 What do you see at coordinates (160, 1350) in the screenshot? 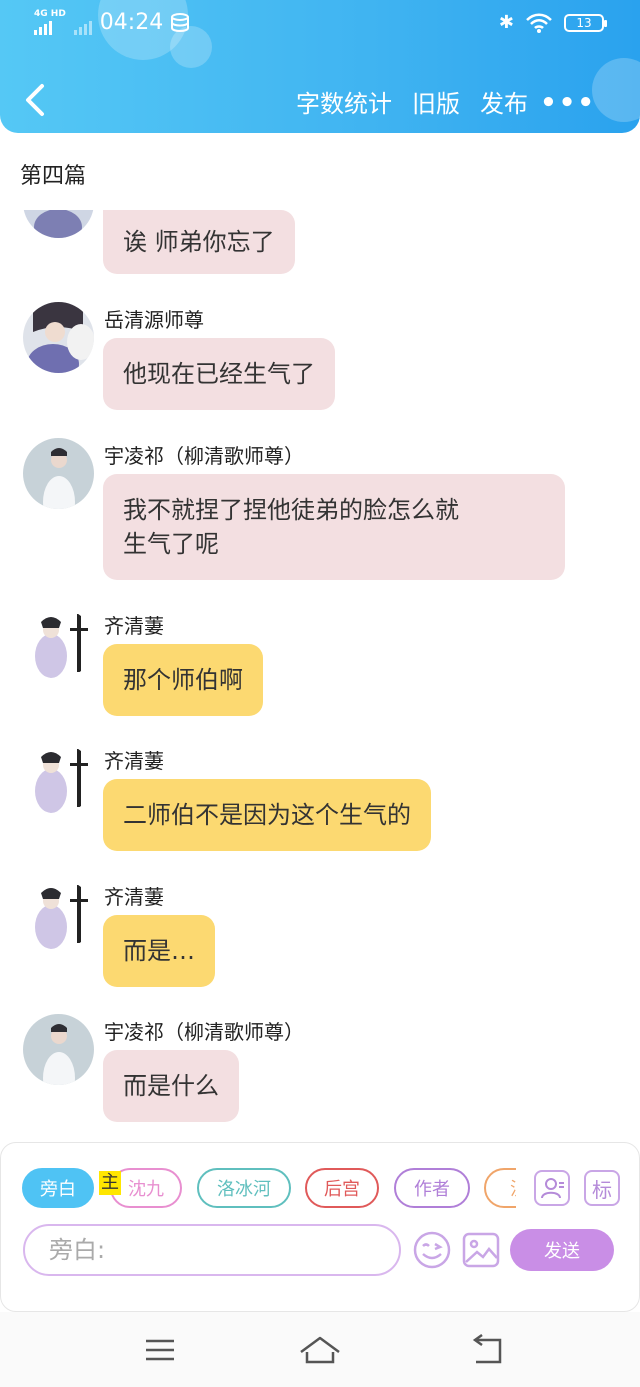
I see `menu-icon` at bounding box center [160, 1350].